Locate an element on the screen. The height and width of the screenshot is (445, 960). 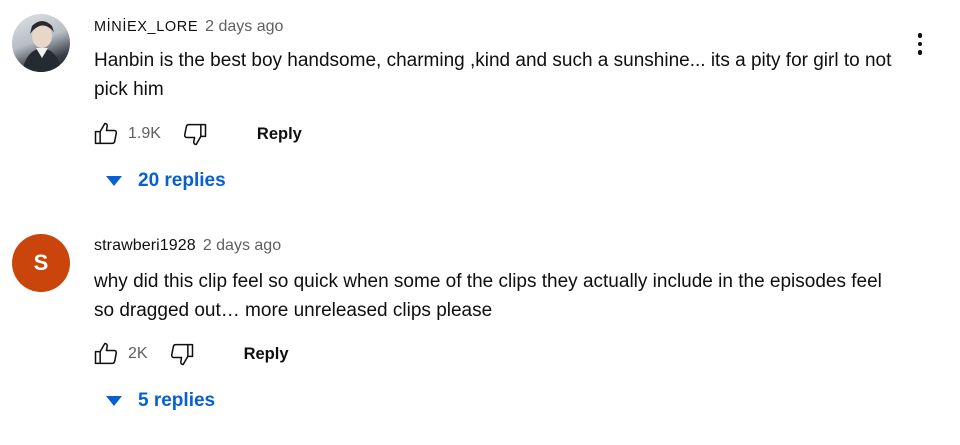
user-photo-icon is located at coordinates (42, 46).